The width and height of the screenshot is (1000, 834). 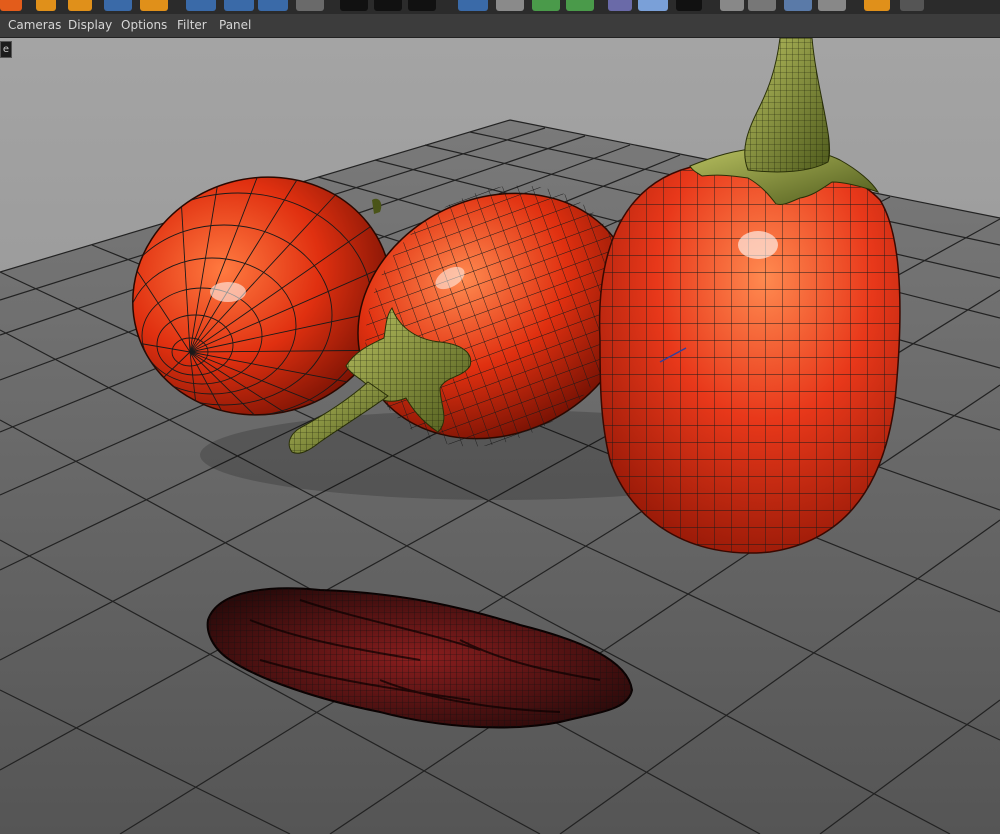 What do you see at coordinates (732, 5) in the screenshot?
I see `tool-light-icon` at bounding box center [732, 5].